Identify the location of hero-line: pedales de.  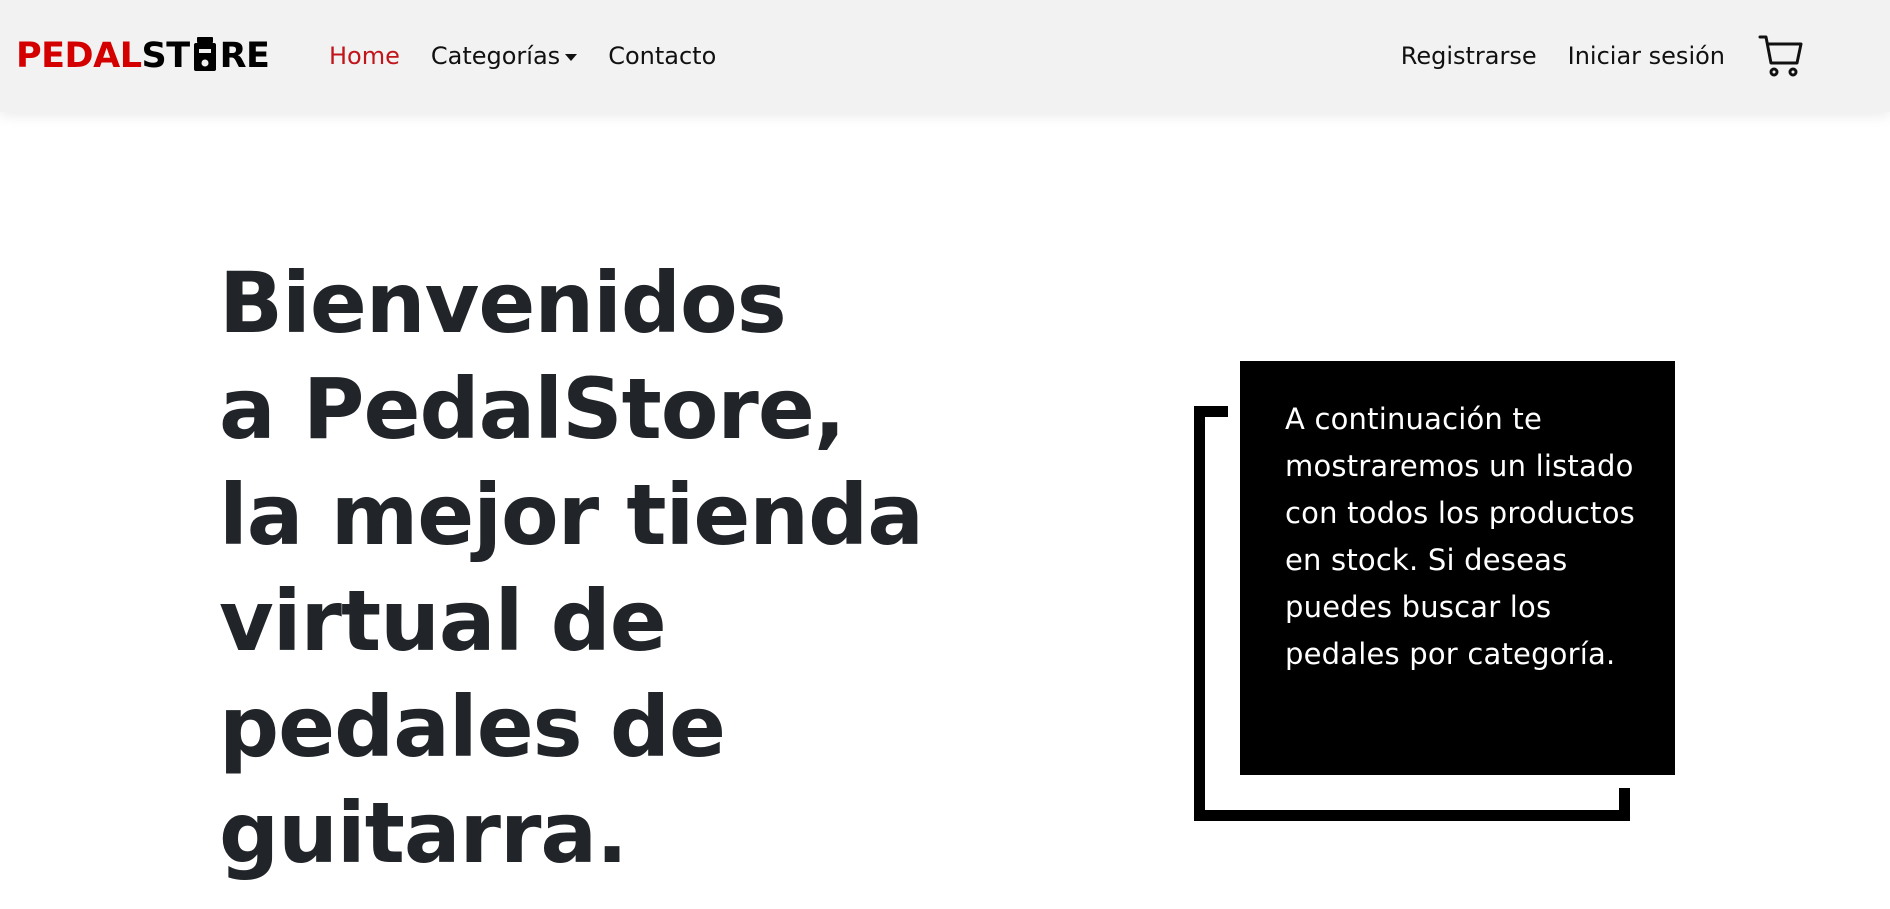
(472, 727).